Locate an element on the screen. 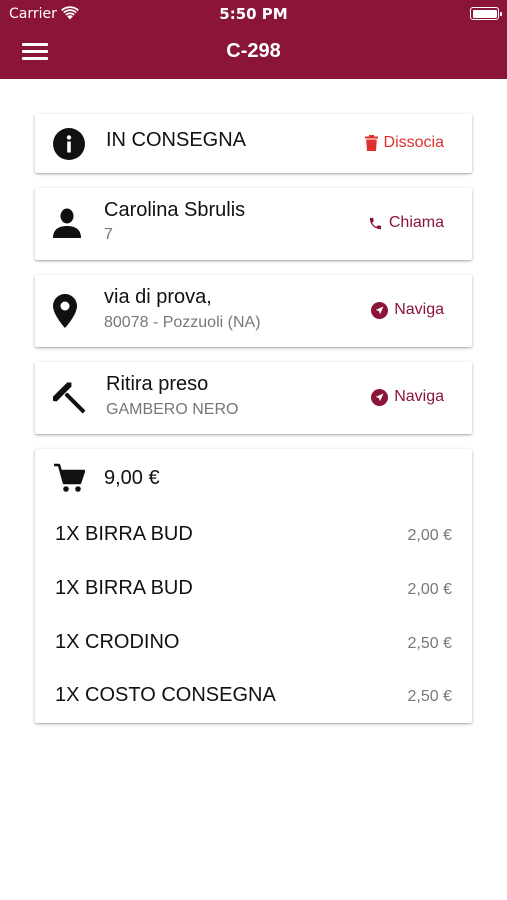 Image resolution: width=507 pixels, height=900 pixels. customer-card: Carolina Sbrulis 7 Chiama is located at coordinates (253, 224).